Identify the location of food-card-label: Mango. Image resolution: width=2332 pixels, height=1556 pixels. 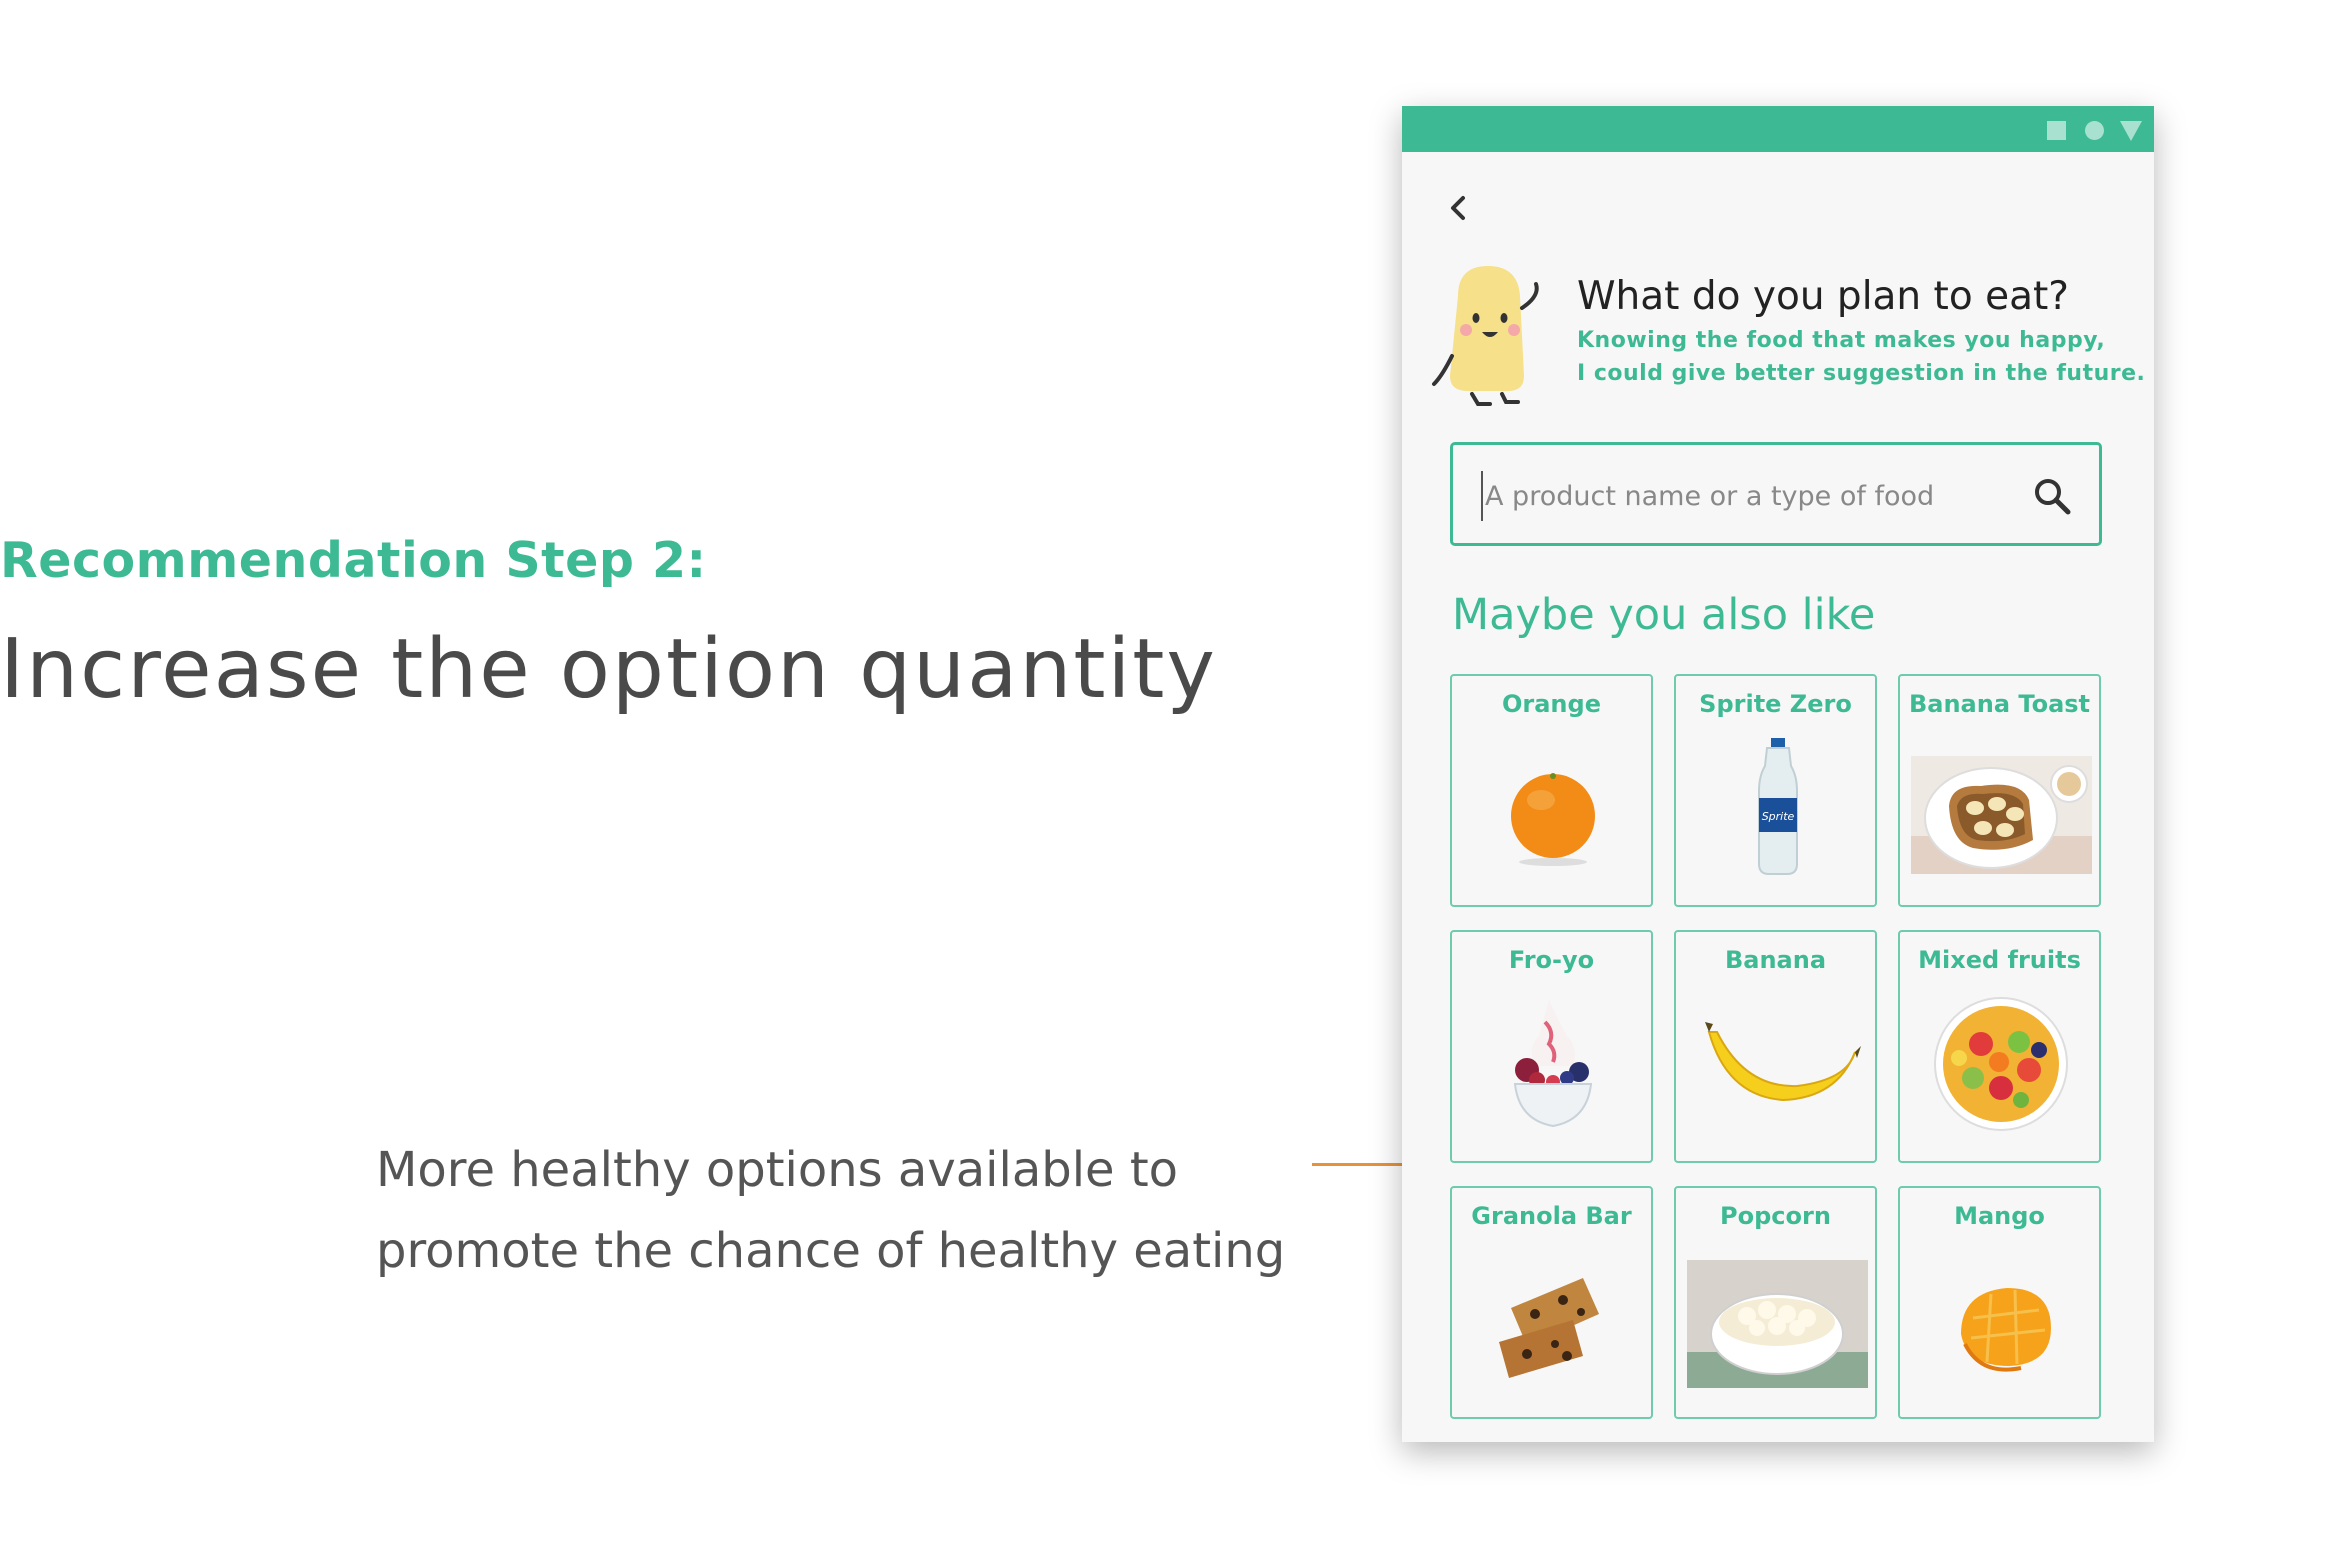
(1999, 1216).